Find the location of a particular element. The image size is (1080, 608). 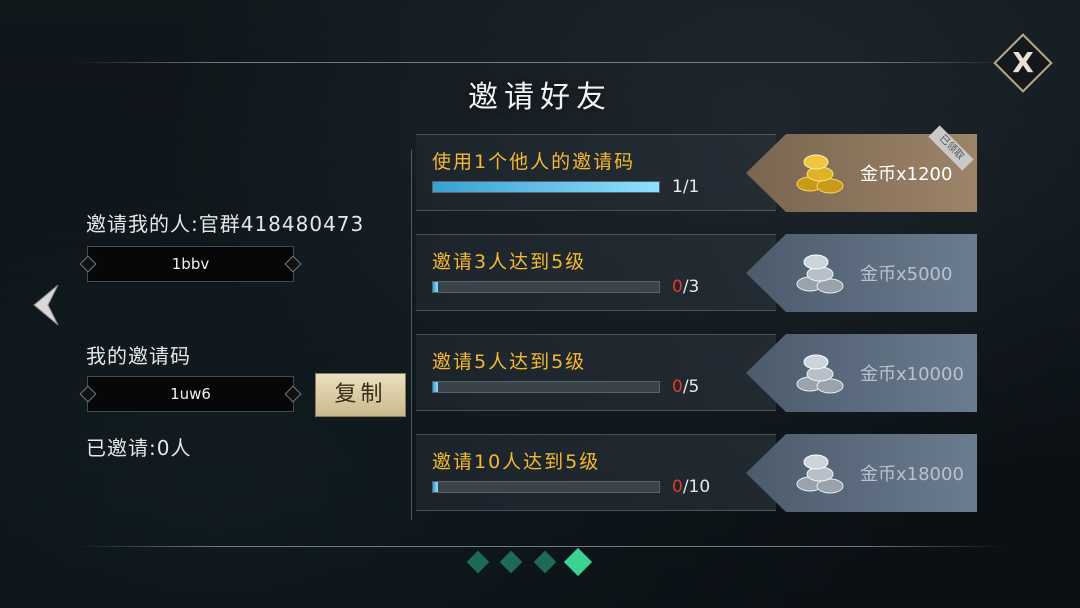

inviter-label: 邀请我的人:官群418480473 is located at coordinates (225, 224).